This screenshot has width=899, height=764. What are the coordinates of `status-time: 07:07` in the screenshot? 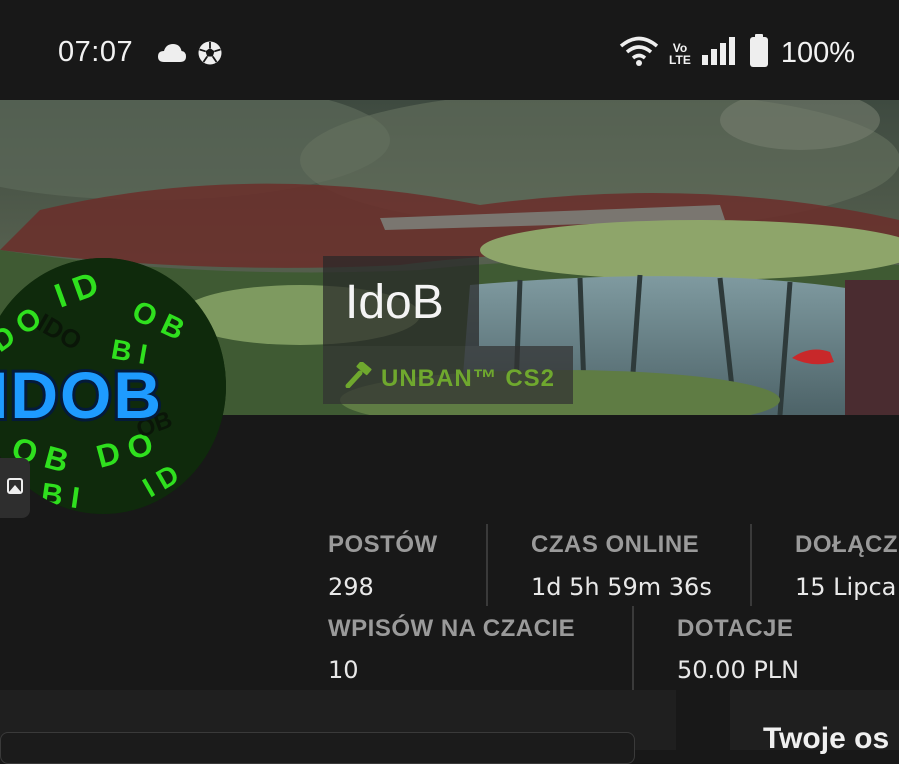 It's located at (96, 52).